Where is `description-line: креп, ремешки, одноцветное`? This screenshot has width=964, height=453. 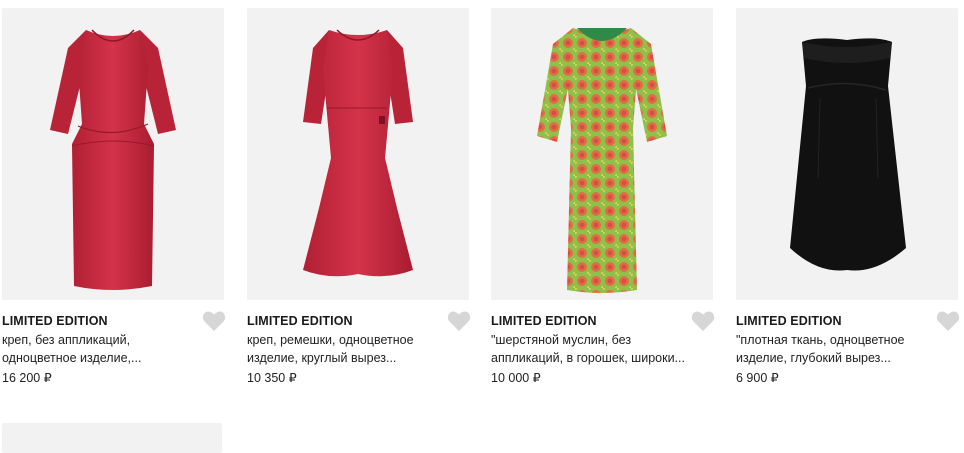
description-line: креп, ремешки, одноцветное is located at coordinates (330, 340).